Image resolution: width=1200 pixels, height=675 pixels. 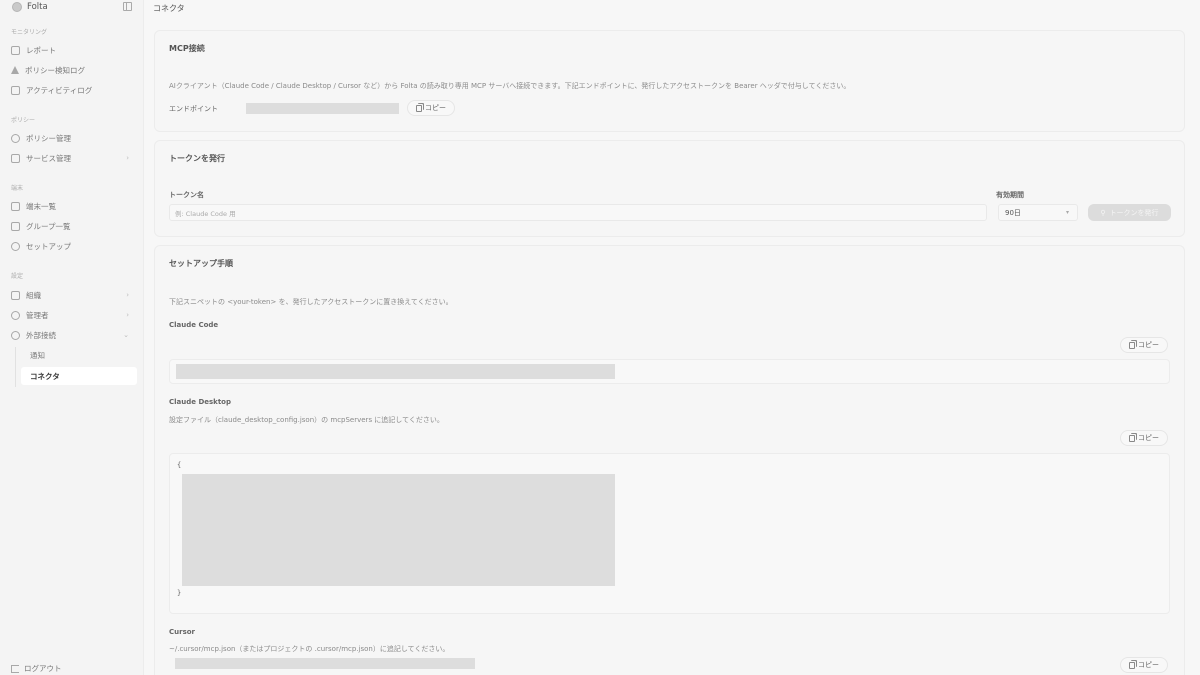 What do you see at coordinates (29, 32) in the screenshot?
I see `section-label-monitoring: モニタリング` at bounding box center [29, 32].